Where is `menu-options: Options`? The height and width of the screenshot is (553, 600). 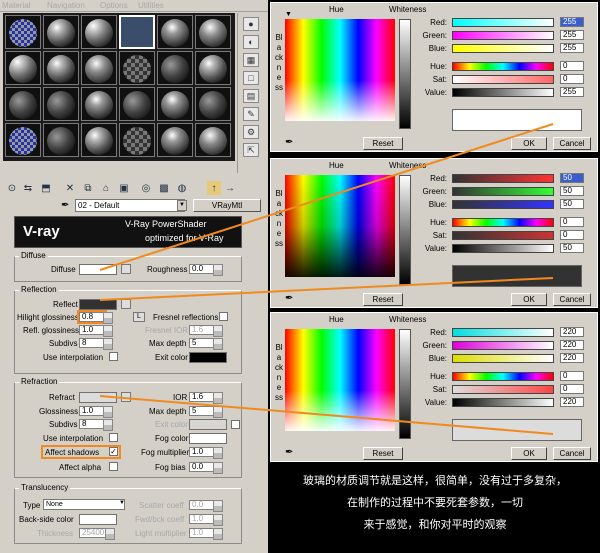
menu-options: Options is located at coordinates (114, 5).